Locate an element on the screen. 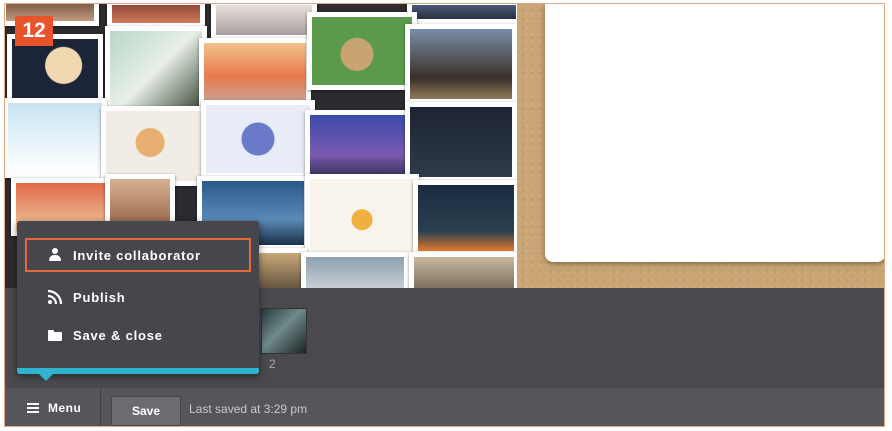 Image resolution: width=892 pixels, height=431 pixels. menu-item-label: Publish is located at coordinates (99, 297).